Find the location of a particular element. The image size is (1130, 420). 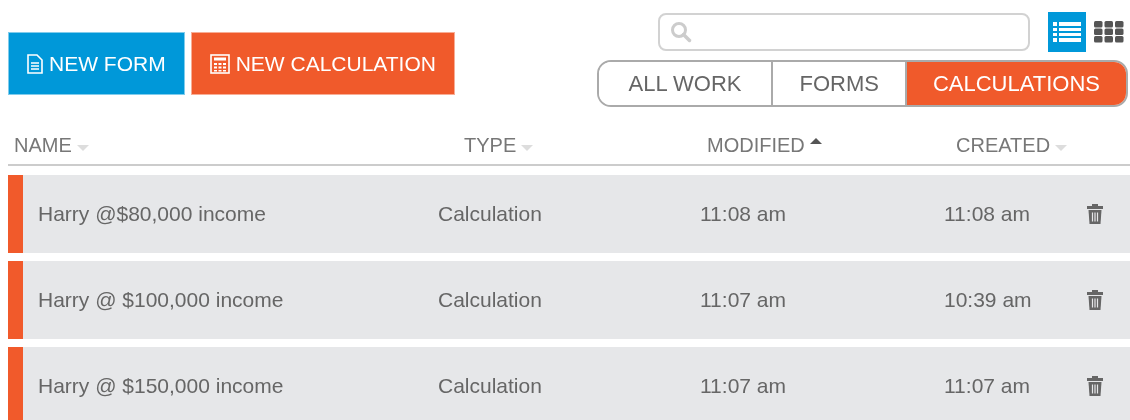

grid-icon is located at coordinates (1109, 32).